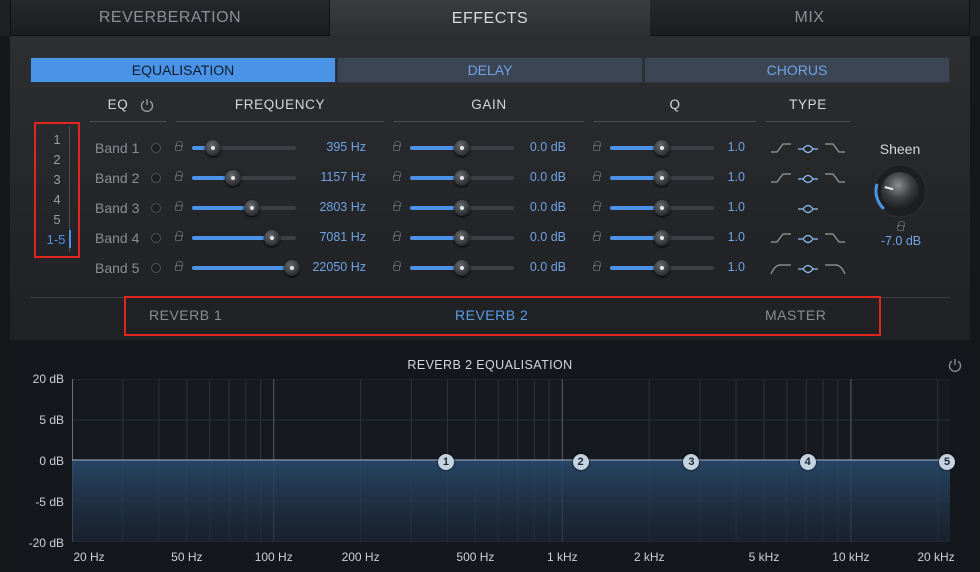 This screenshot has height=572, width=980. What do you see at coordinates (781, 178) in the screenshot?
I see `band-2-low-shelf-icon` at bounding box center [781, 178].